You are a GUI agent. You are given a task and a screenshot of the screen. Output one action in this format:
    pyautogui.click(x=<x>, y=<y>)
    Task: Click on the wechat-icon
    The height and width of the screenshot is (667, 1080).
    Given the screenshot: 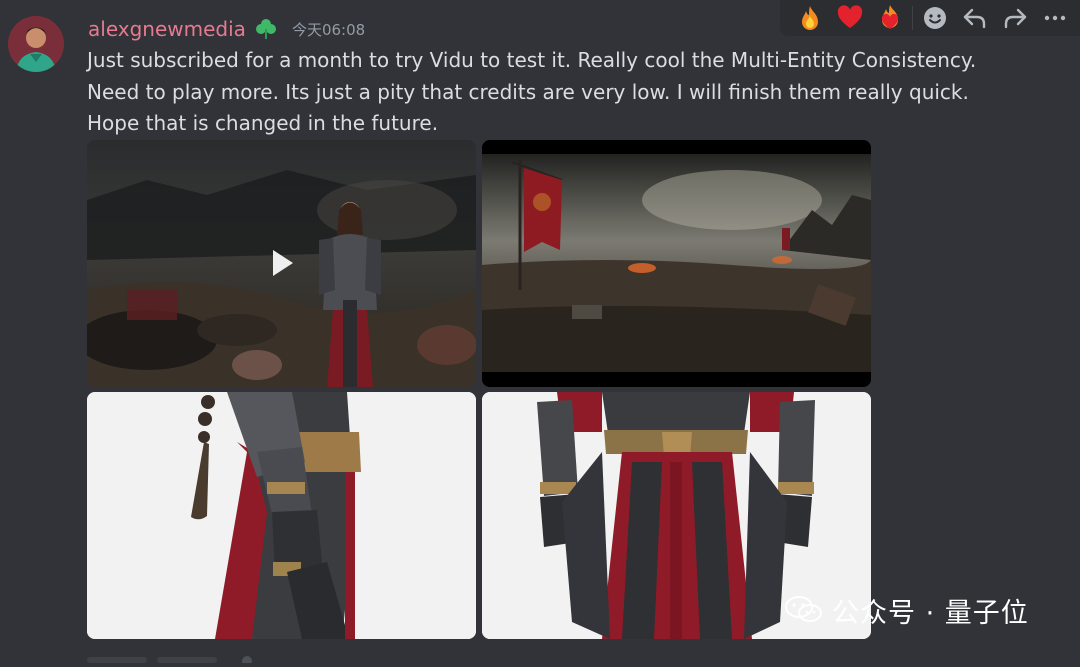 What is the action you would take?
    pyautogui.click(x=803, y=609)
    